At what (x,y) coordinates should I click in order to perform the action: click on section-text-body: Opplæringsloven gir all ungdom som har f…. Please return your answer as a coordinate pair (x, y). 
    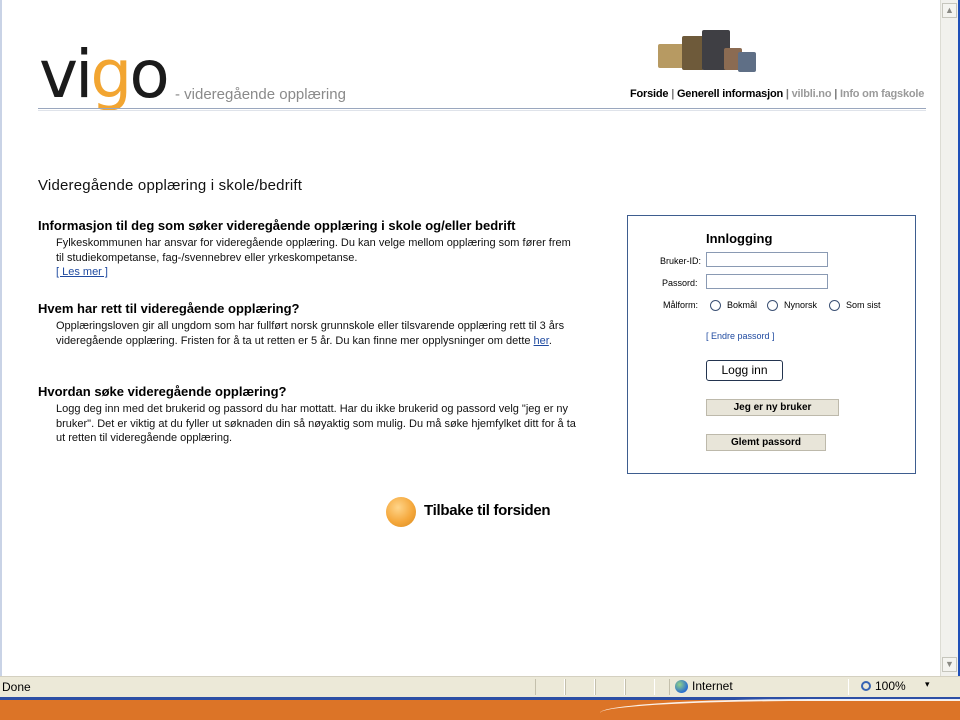
    Looking at the image, I should click on (310, 333).